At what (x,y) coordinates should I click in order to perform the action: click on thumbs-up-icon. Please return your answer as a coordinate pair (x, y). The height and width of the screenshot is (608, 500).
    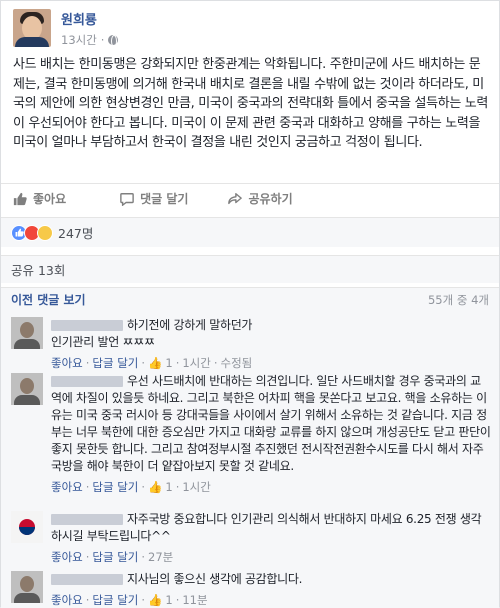
    Looking at the image, I should click on (20, 198).